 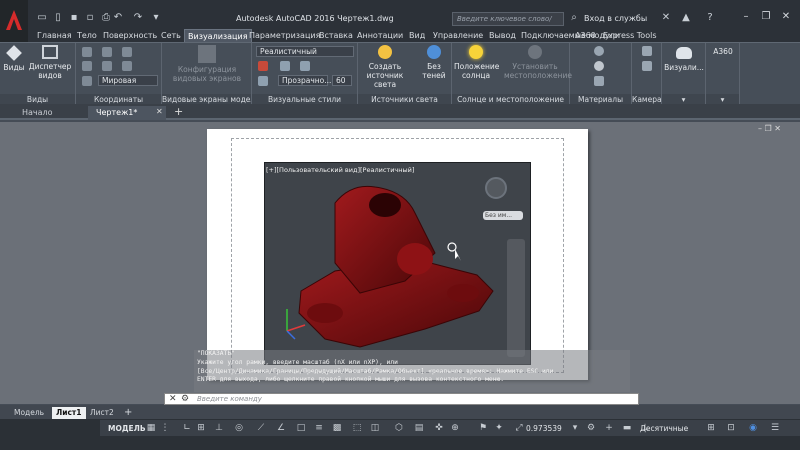 I want to click on model-tab: Модель, so click(x=29, y=413).